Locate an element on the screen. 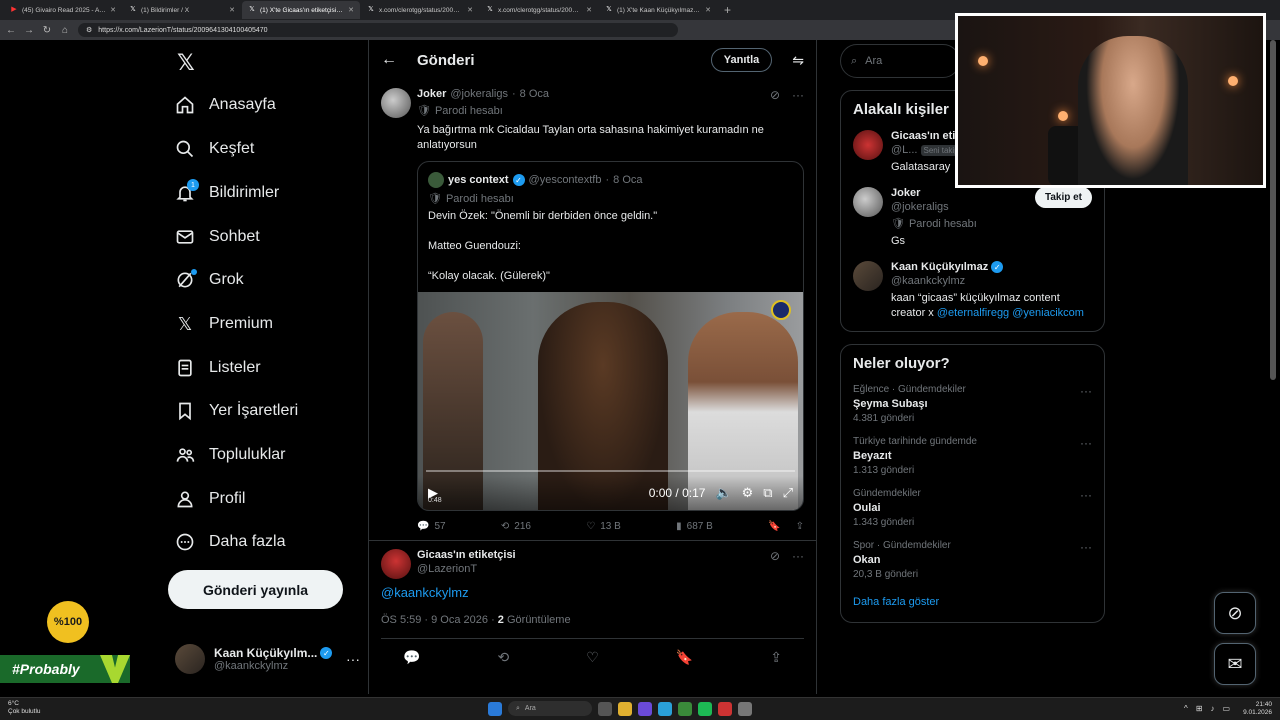 The image size is (1280, 720). post-button: Gönderi yayınla is located at coordinates (255, 589).